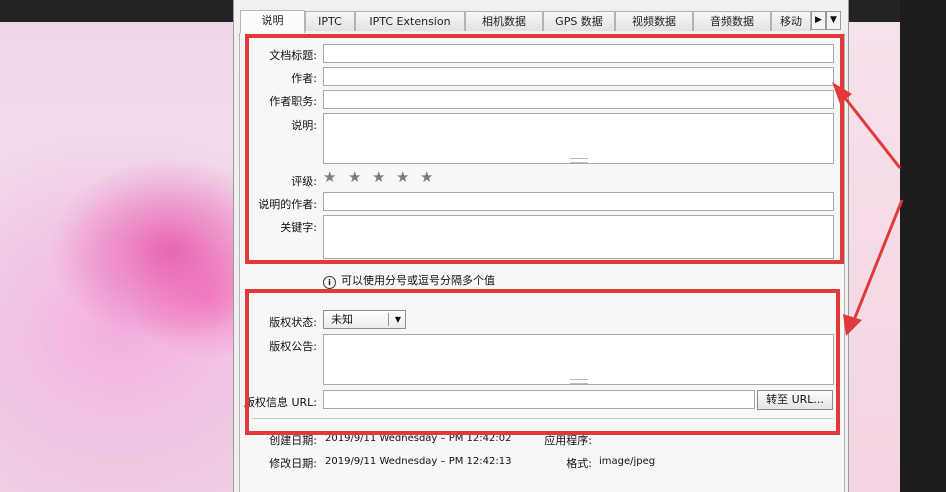  What do you see at coordinates (578, 53) in the screenshot?
I see `doc-title-input` at bounding box center [578, 53].